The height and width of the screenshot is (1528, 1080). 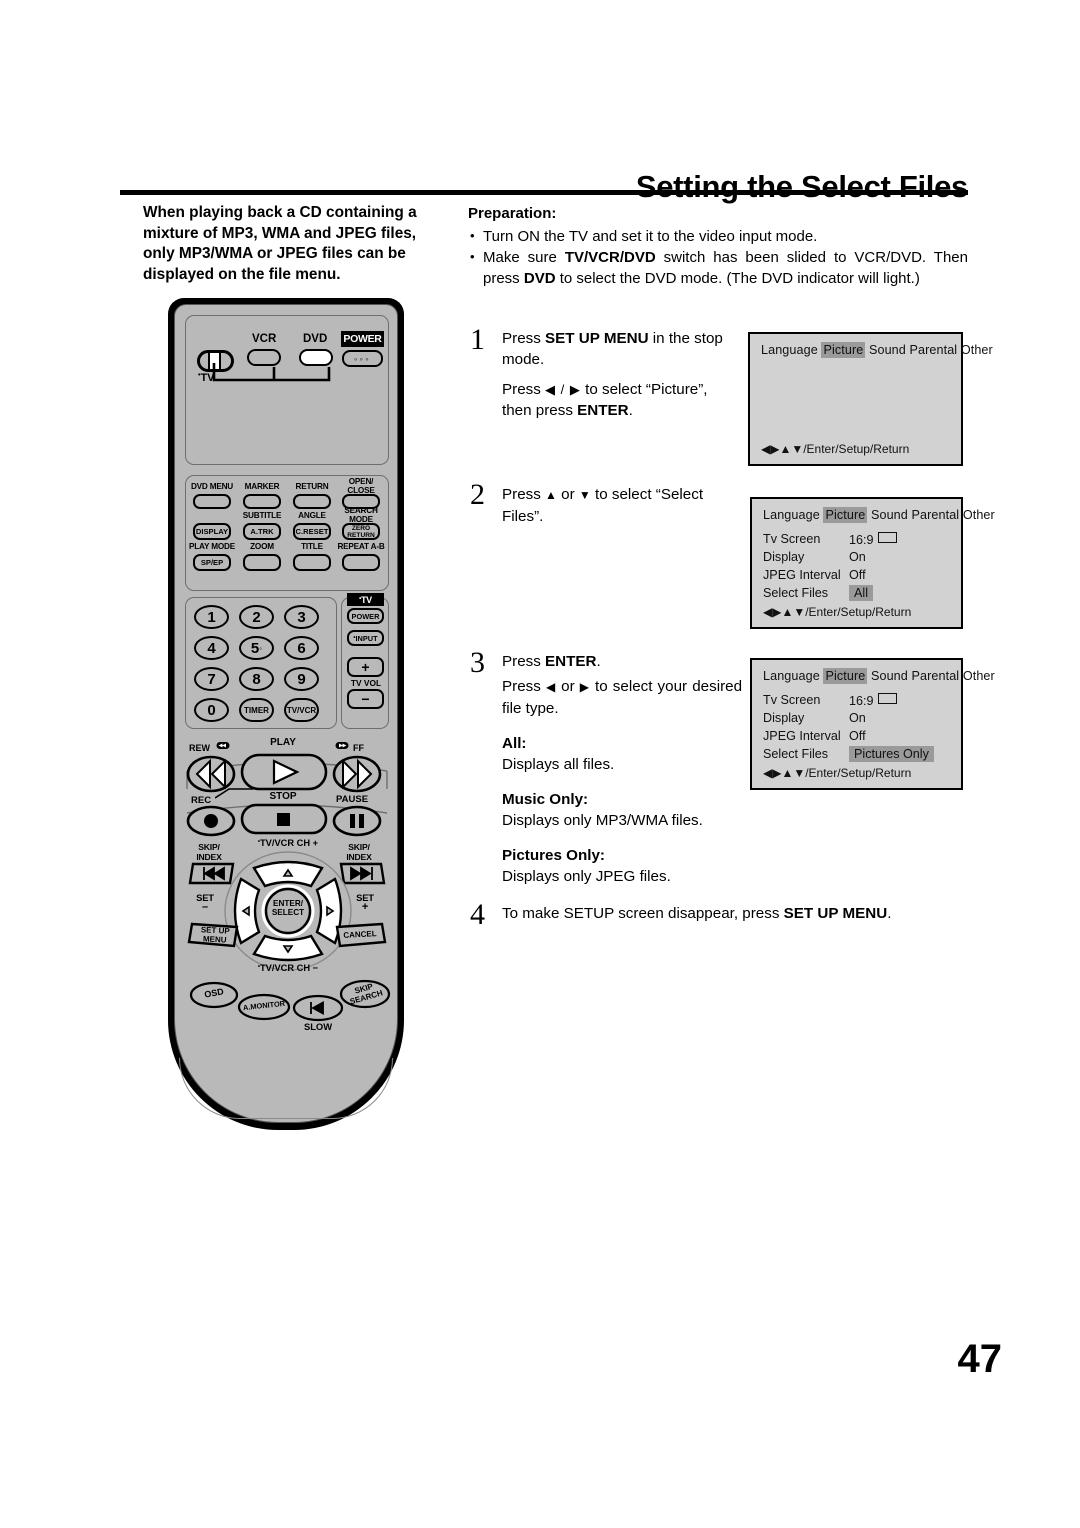 I want to click on key-5-button: 5 ◦, so click(x=256, y=648).